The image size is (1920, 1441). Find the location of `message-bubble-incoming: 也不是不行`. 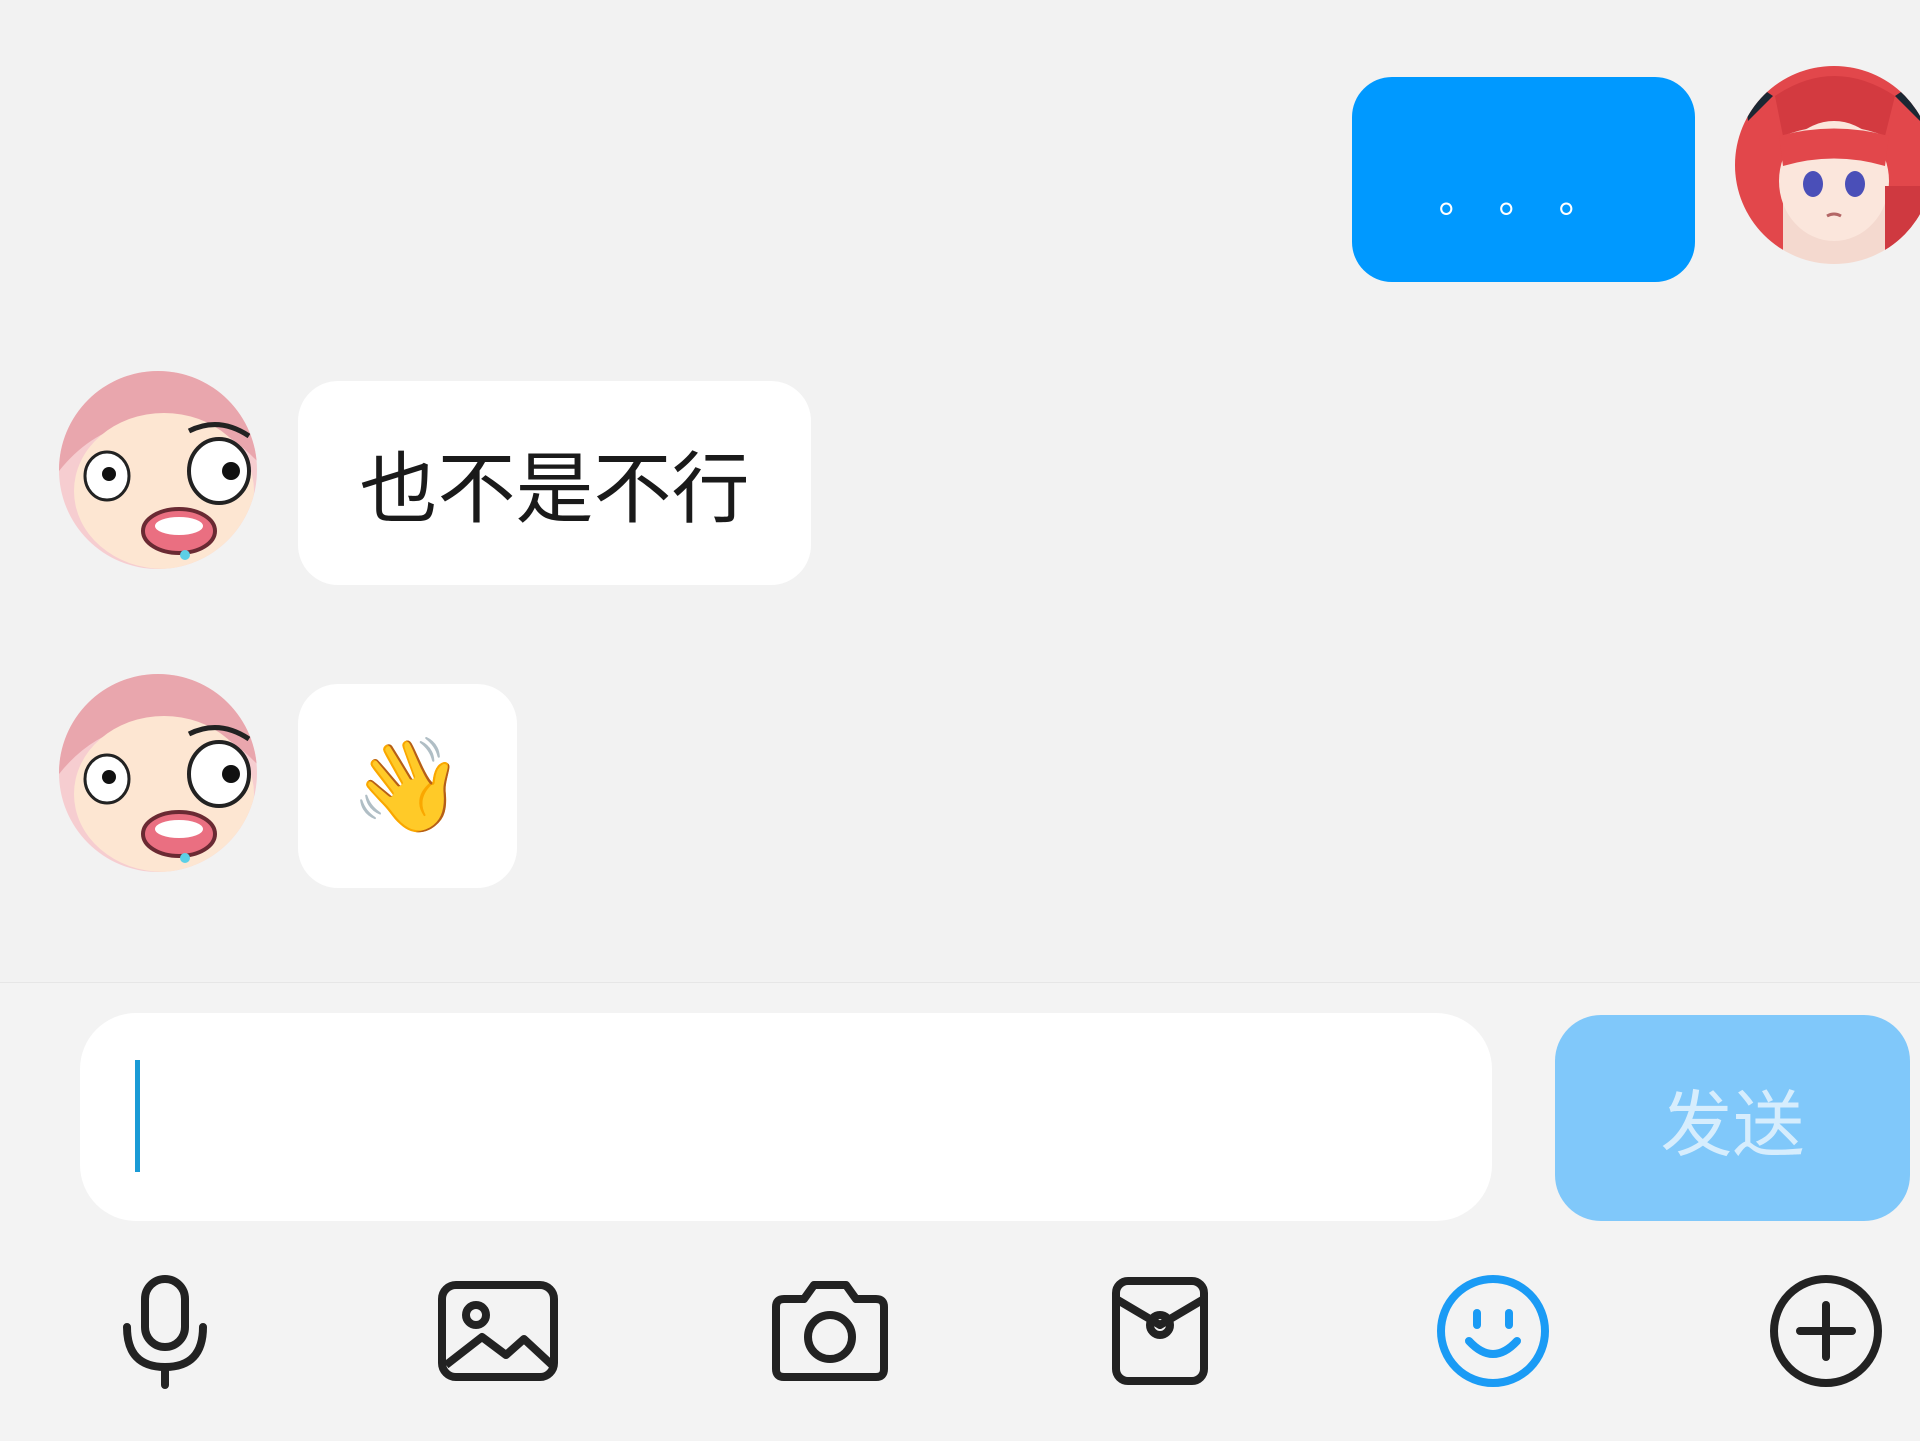

message-bubble-incoming: 也不是不行 is located at coordinates (554, 483).